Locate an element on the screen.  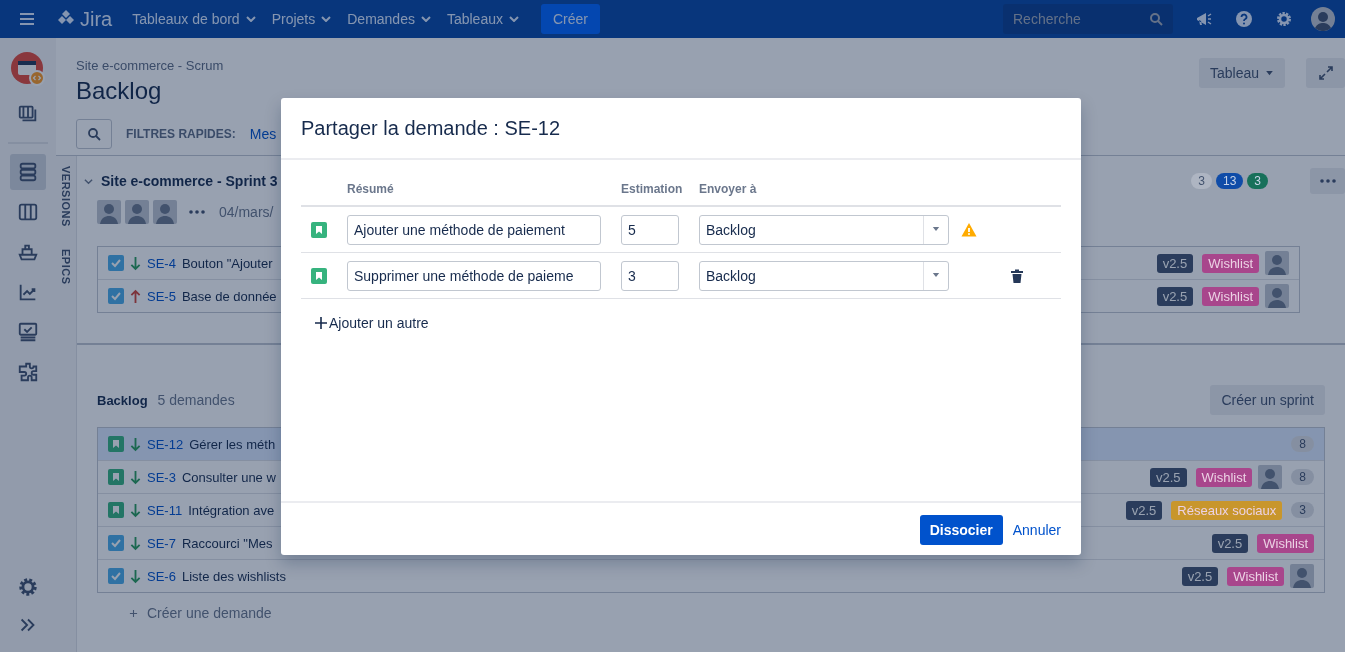
issue-key: SE-12 is located at coordinates (165, 444).